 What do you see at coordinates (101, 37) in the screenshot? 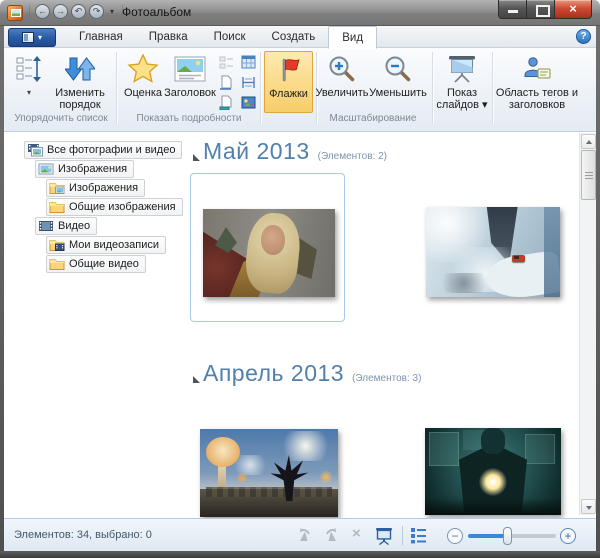
I see `tab-glavnaya: Главная` at bounding box center [101, 37].